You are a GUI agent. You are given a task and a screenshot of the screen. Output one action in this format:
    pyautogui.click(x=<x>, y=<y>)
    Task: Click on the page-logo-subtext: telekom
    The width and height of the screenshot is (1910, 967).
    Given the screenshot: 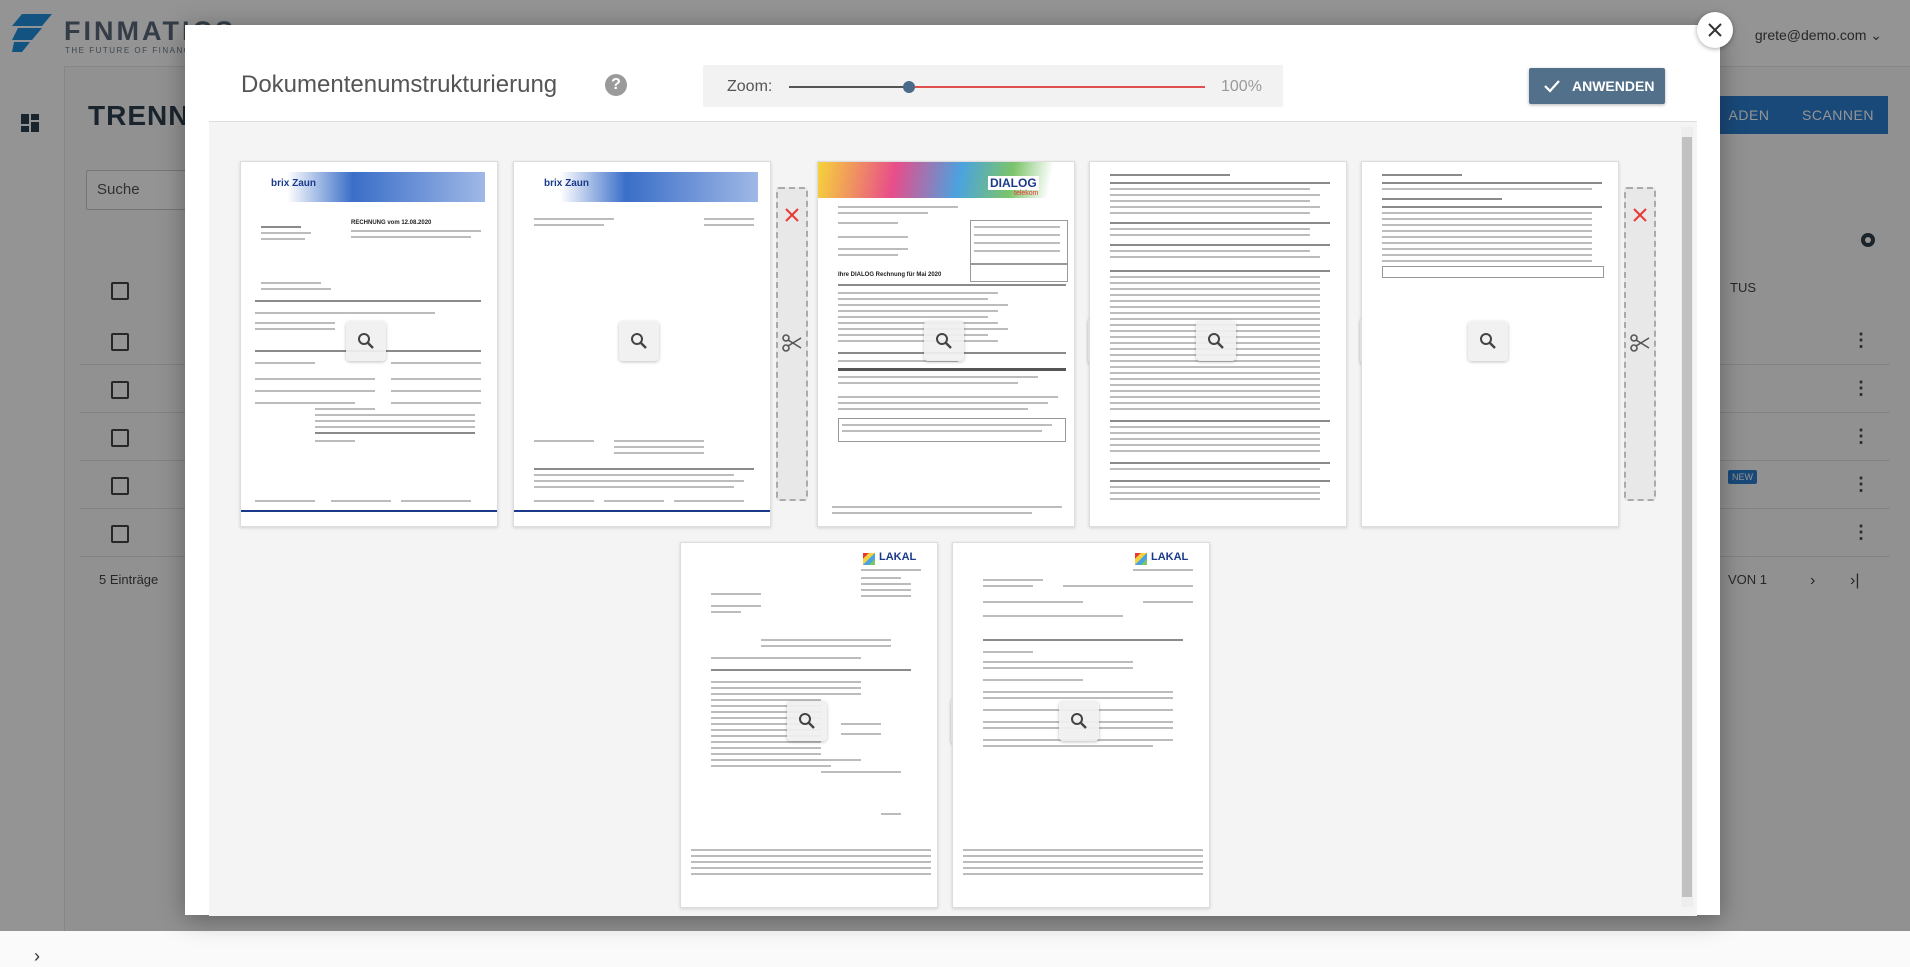 What is the action you would take?
    pyautogui.click(x=1026, y=193)
    